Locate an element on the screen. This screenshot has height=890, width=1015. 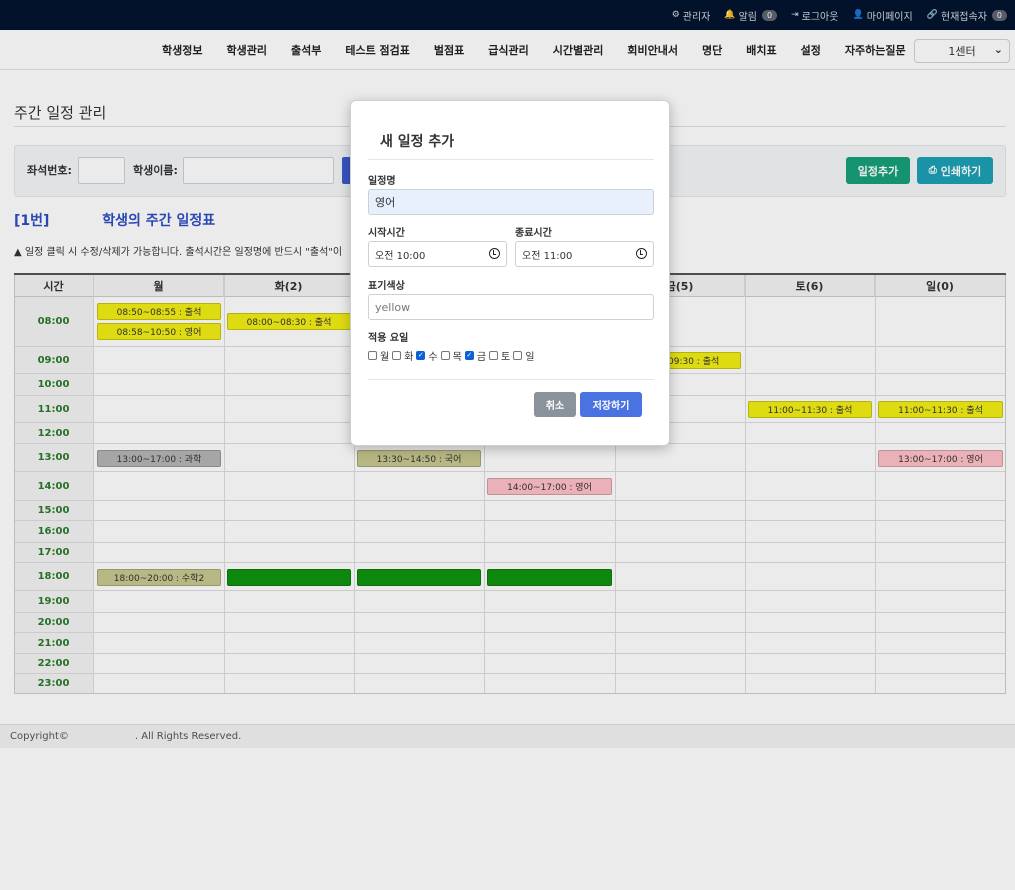
start-time-label: 시작시간 is located at coordinates (386, 233).